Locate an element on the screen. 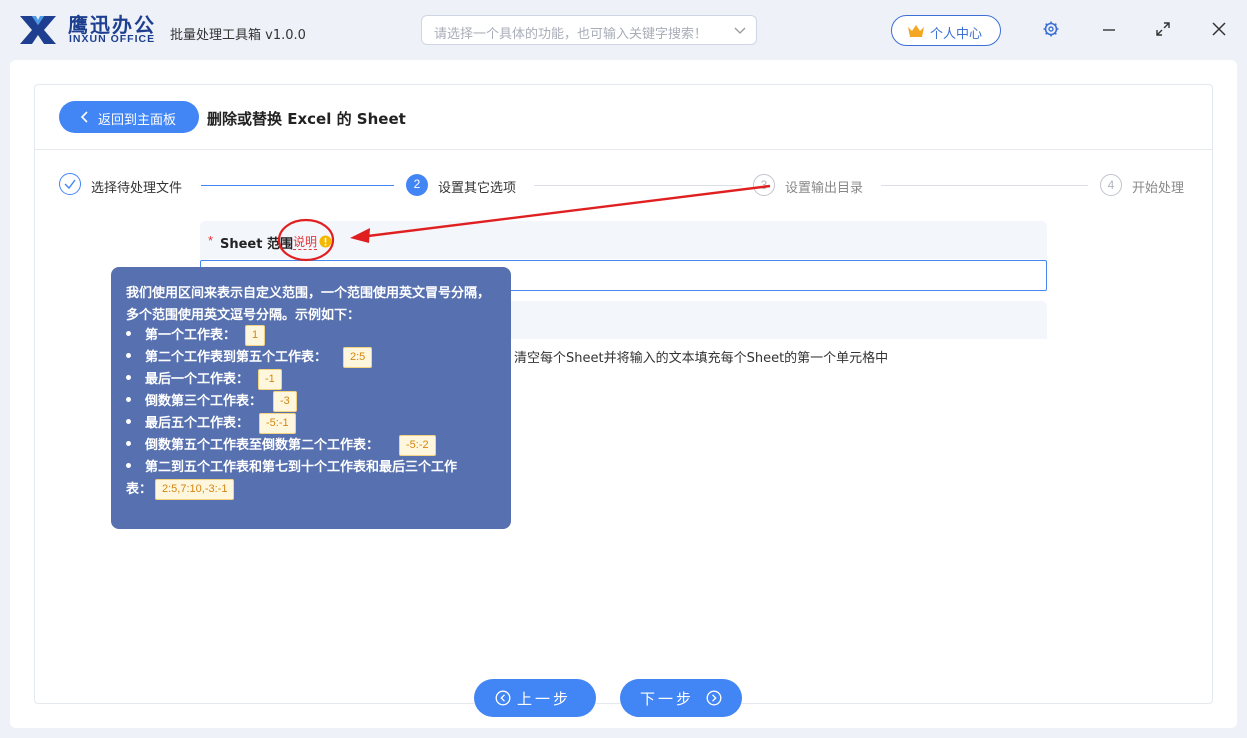 The width and height of the screenshot is (1247, 738). app-title: 批量处理工具箱 v1.0.0 is located at coordinates (238, 35).